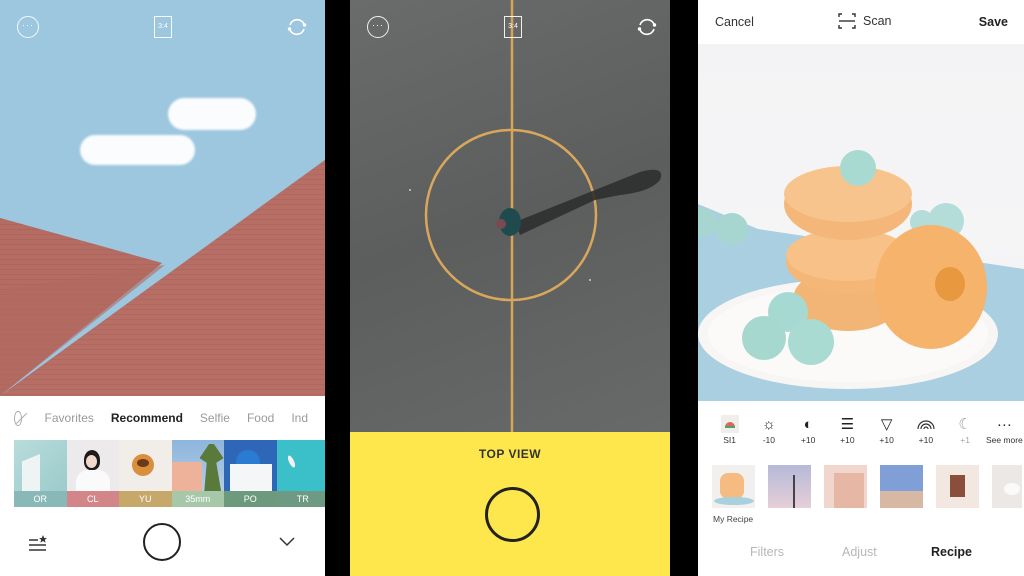 The height and width of the screenshot is (576, 1024). Describe the element at coordinates (886, 424) in the screenshot. I see `triangle-icon: ▽` at that location.